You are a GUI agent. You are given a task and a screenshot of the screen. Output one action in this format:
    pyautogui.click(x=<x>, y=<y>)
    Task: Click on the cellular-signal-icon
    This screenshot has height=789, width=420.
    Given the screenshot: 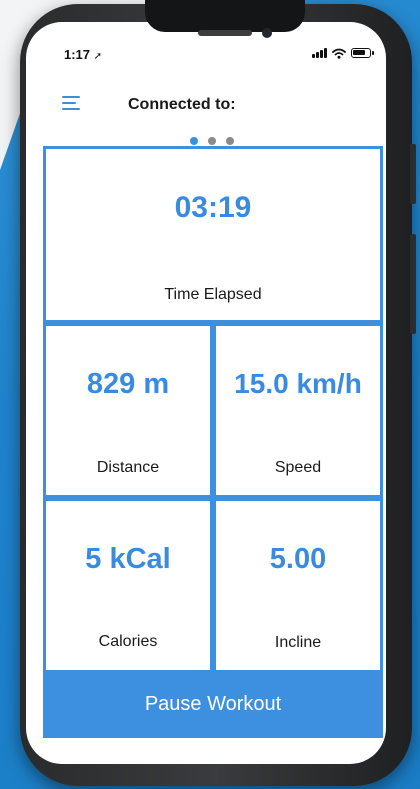 What is the action you would take?
    pyautogui.click(x=319, y=53)
    